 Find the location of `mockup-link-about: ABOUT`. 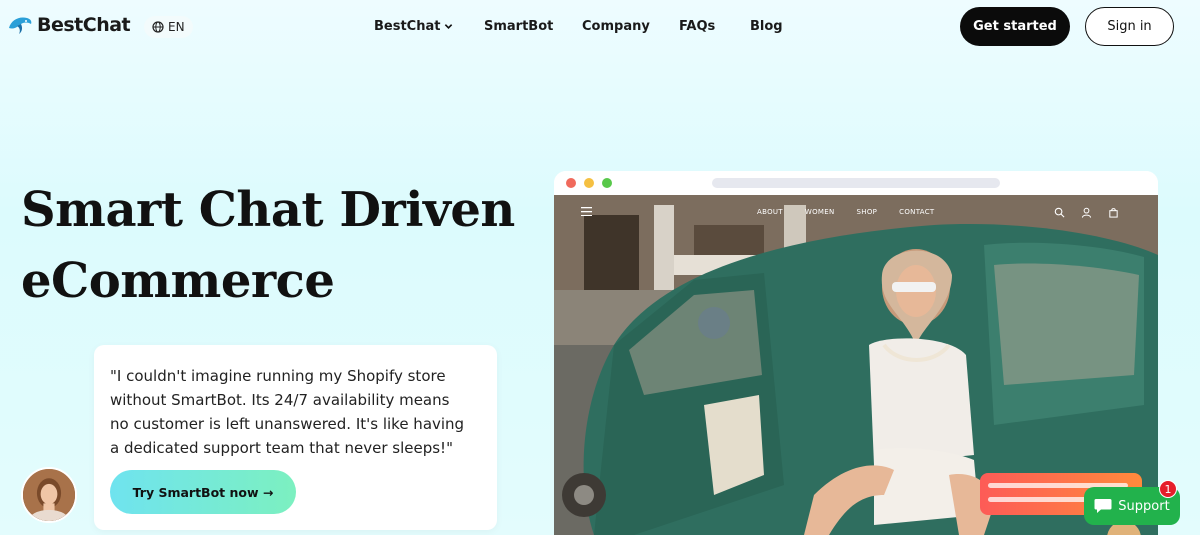

mockup-link-about: ABOUT is located at coordinates (770, 212).